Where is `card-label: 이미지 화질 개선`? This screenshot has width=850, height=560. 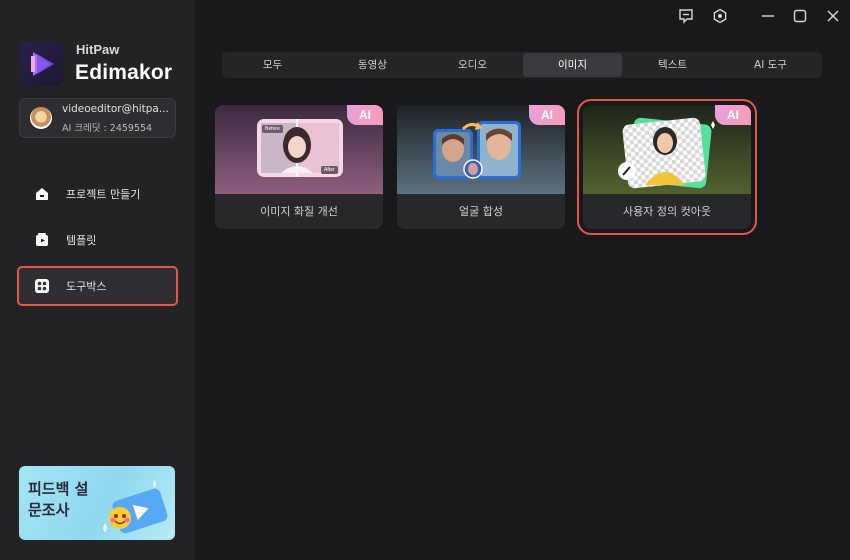 card-label: 이미지 화질 개선 is located at coordinates (299, 211).